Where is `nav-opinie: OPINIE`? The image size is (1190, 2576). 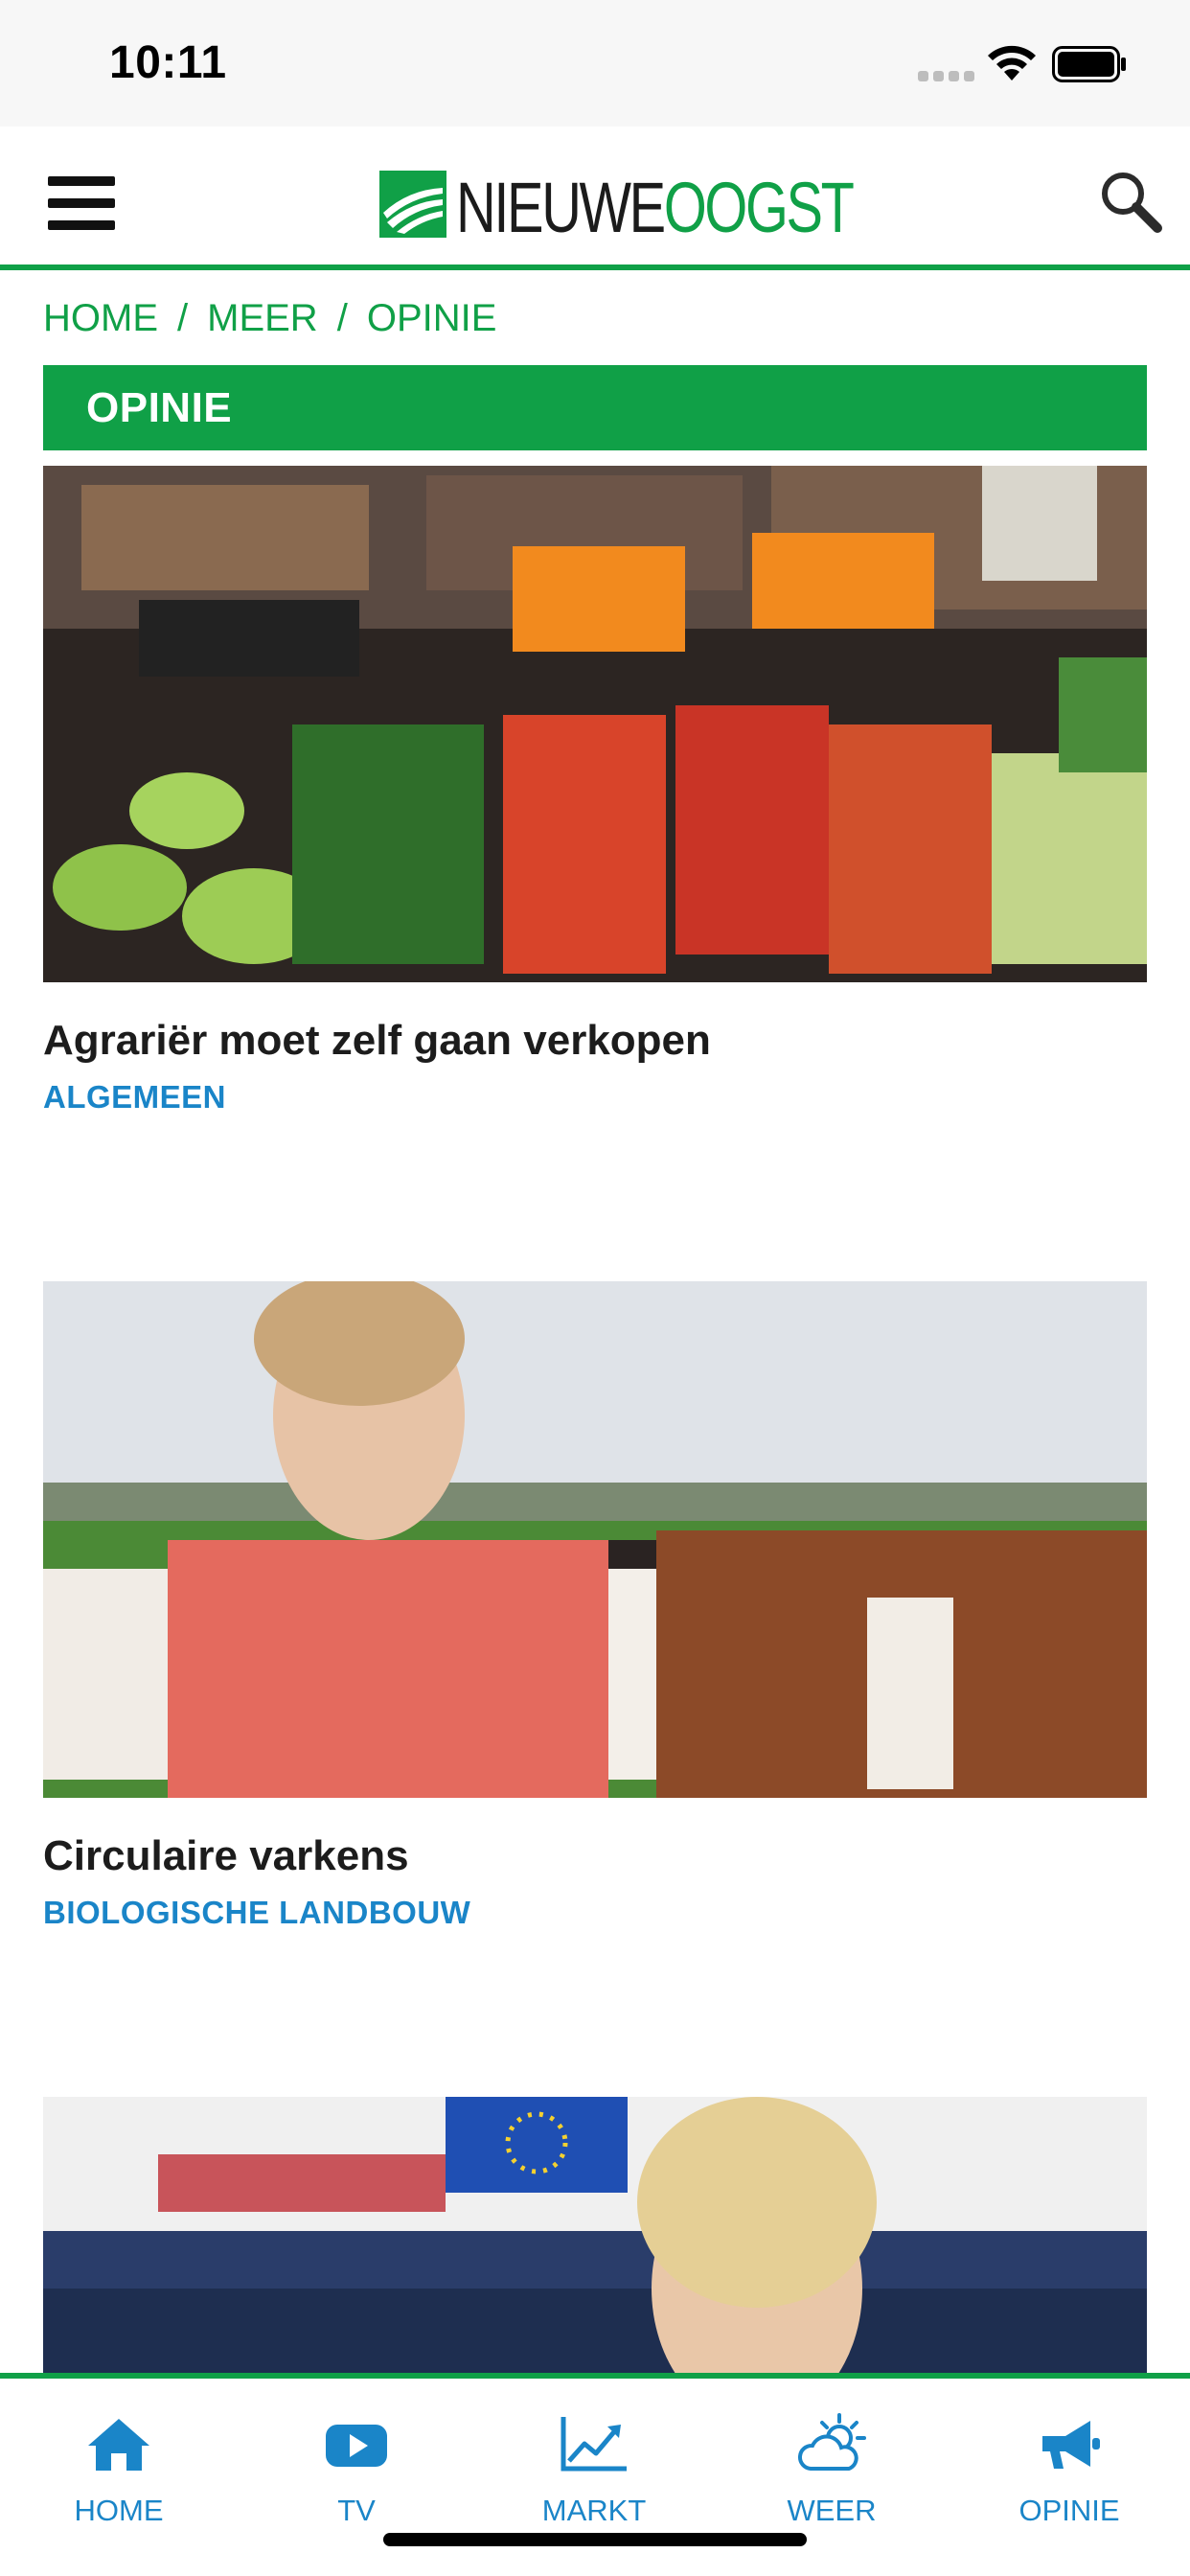
nav-opinie: OPINIE is located at coordinates (1069, 2455).